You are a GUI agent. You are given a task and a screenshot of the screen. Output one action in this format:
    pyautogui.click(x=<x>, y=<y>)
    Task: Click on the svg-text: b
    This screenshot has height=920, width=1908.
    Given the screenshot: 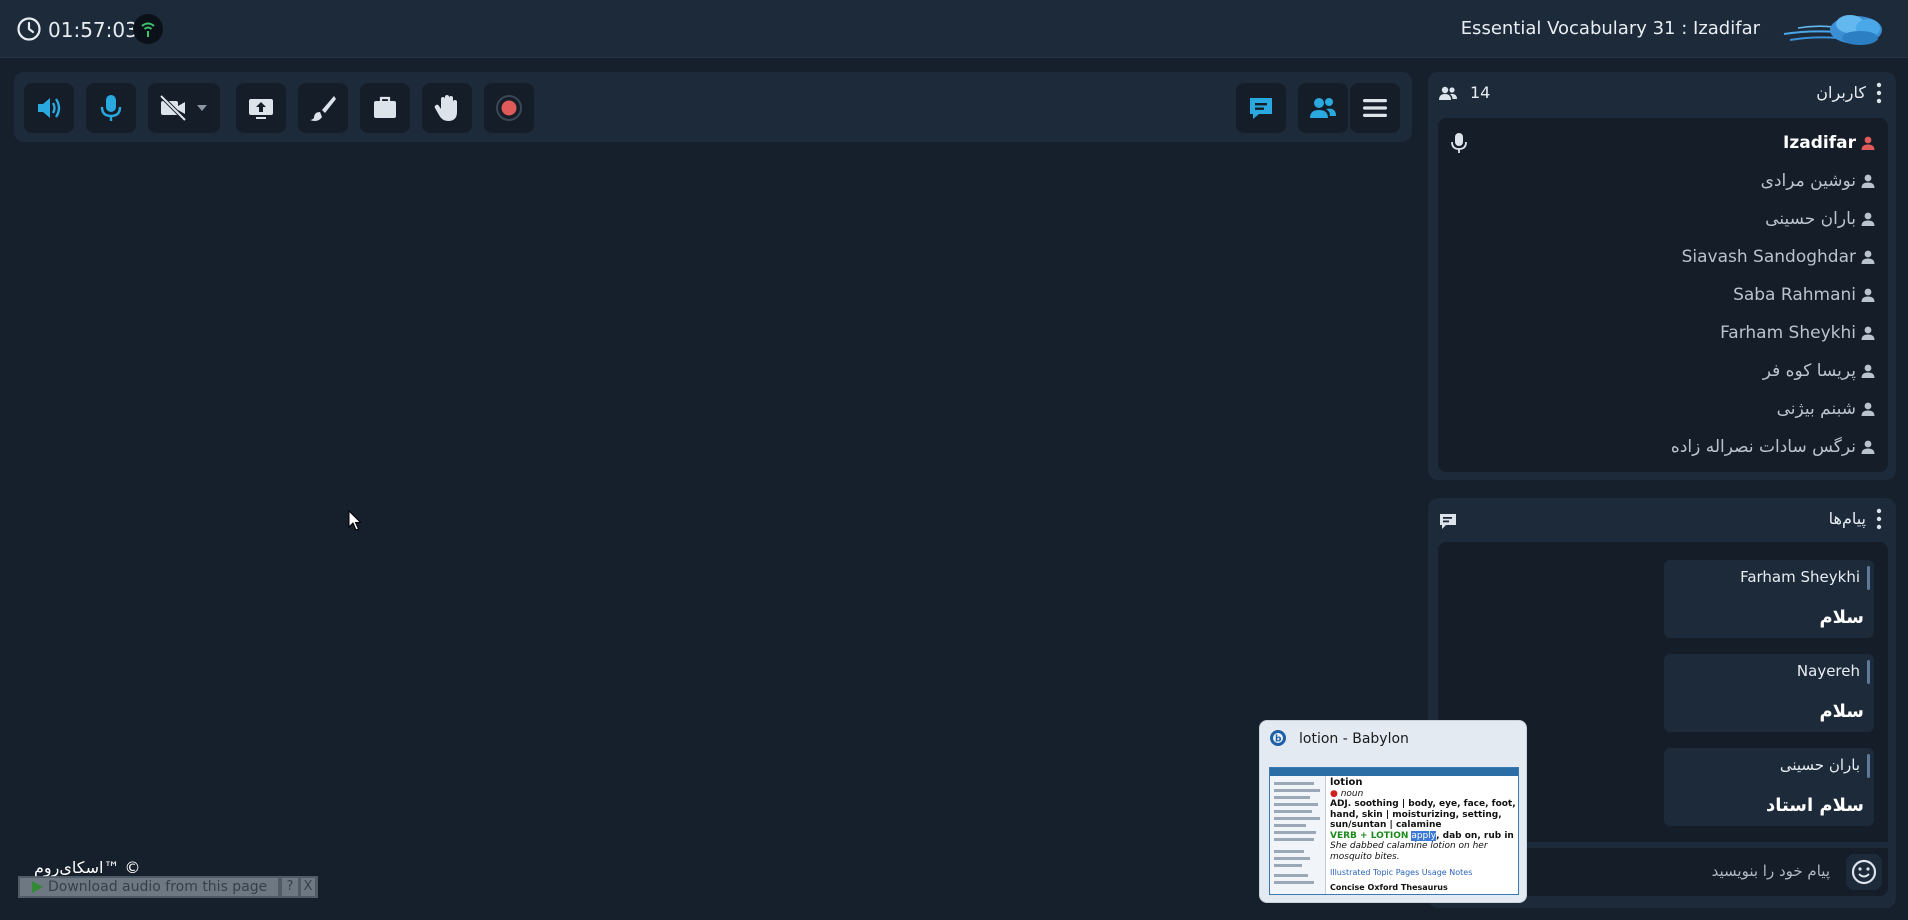 What is the action you would take?
    pyautogui.click(x=1278, y=740)
    